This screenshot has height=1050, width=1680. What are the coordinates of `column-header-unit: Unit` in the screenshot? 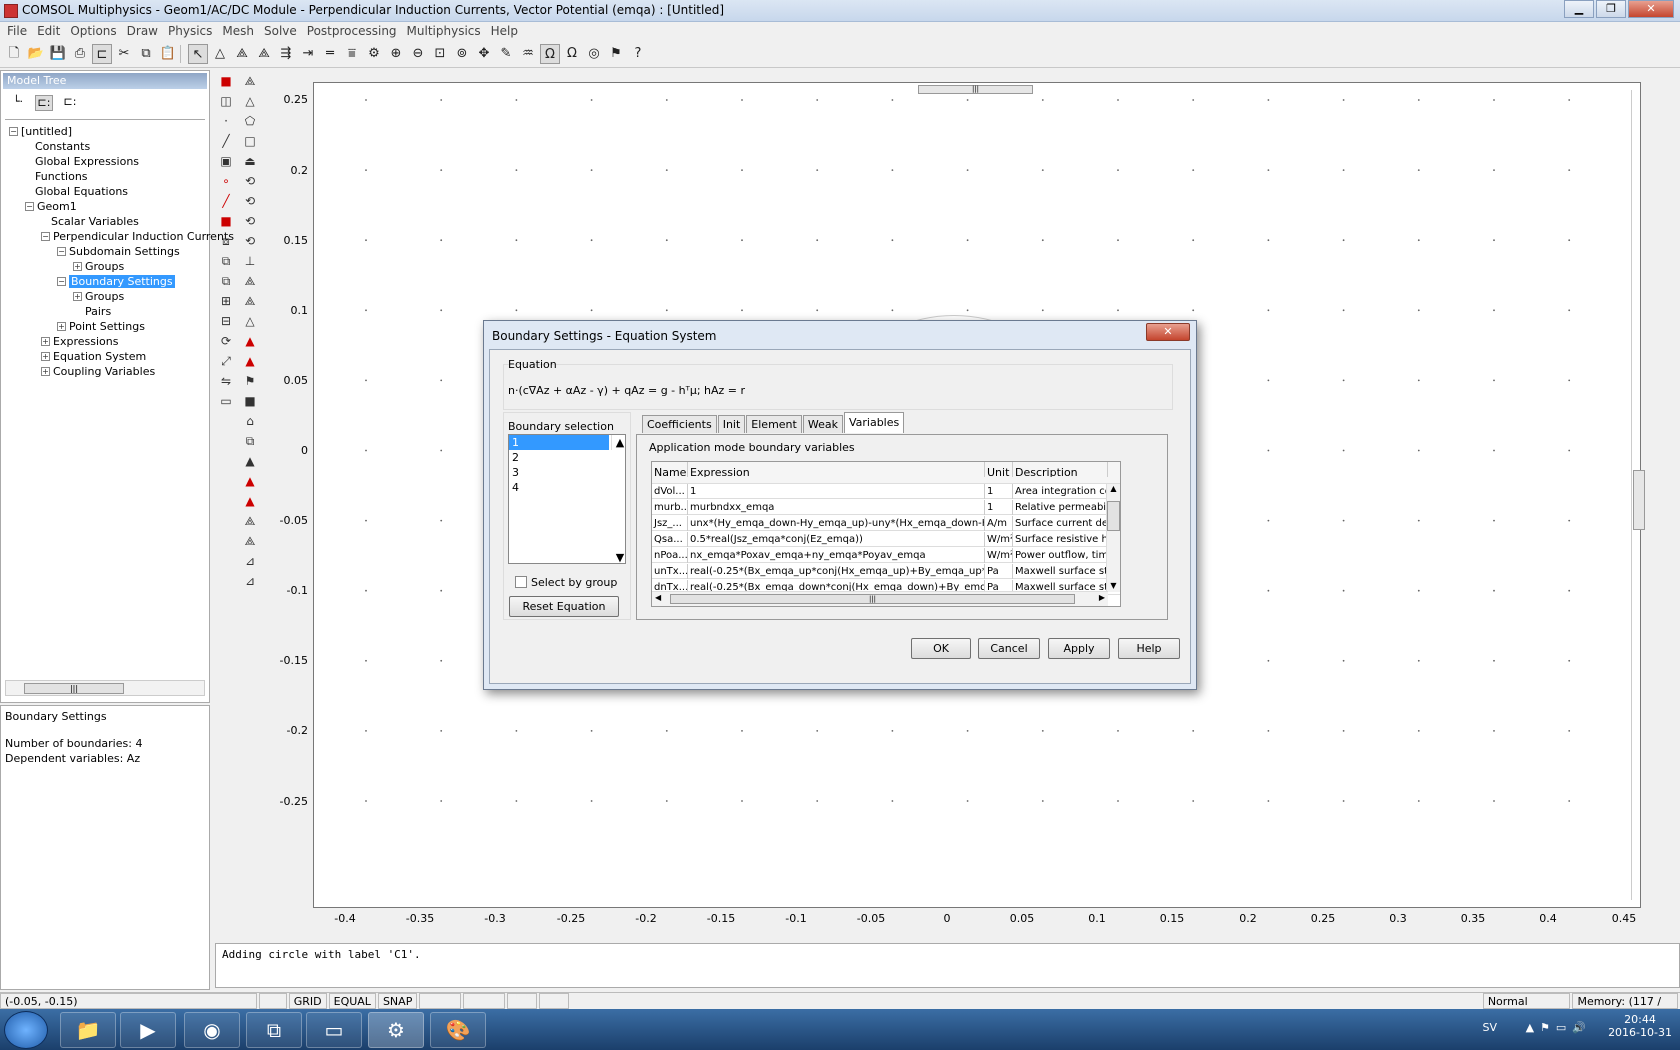 It's located at (999, 469).